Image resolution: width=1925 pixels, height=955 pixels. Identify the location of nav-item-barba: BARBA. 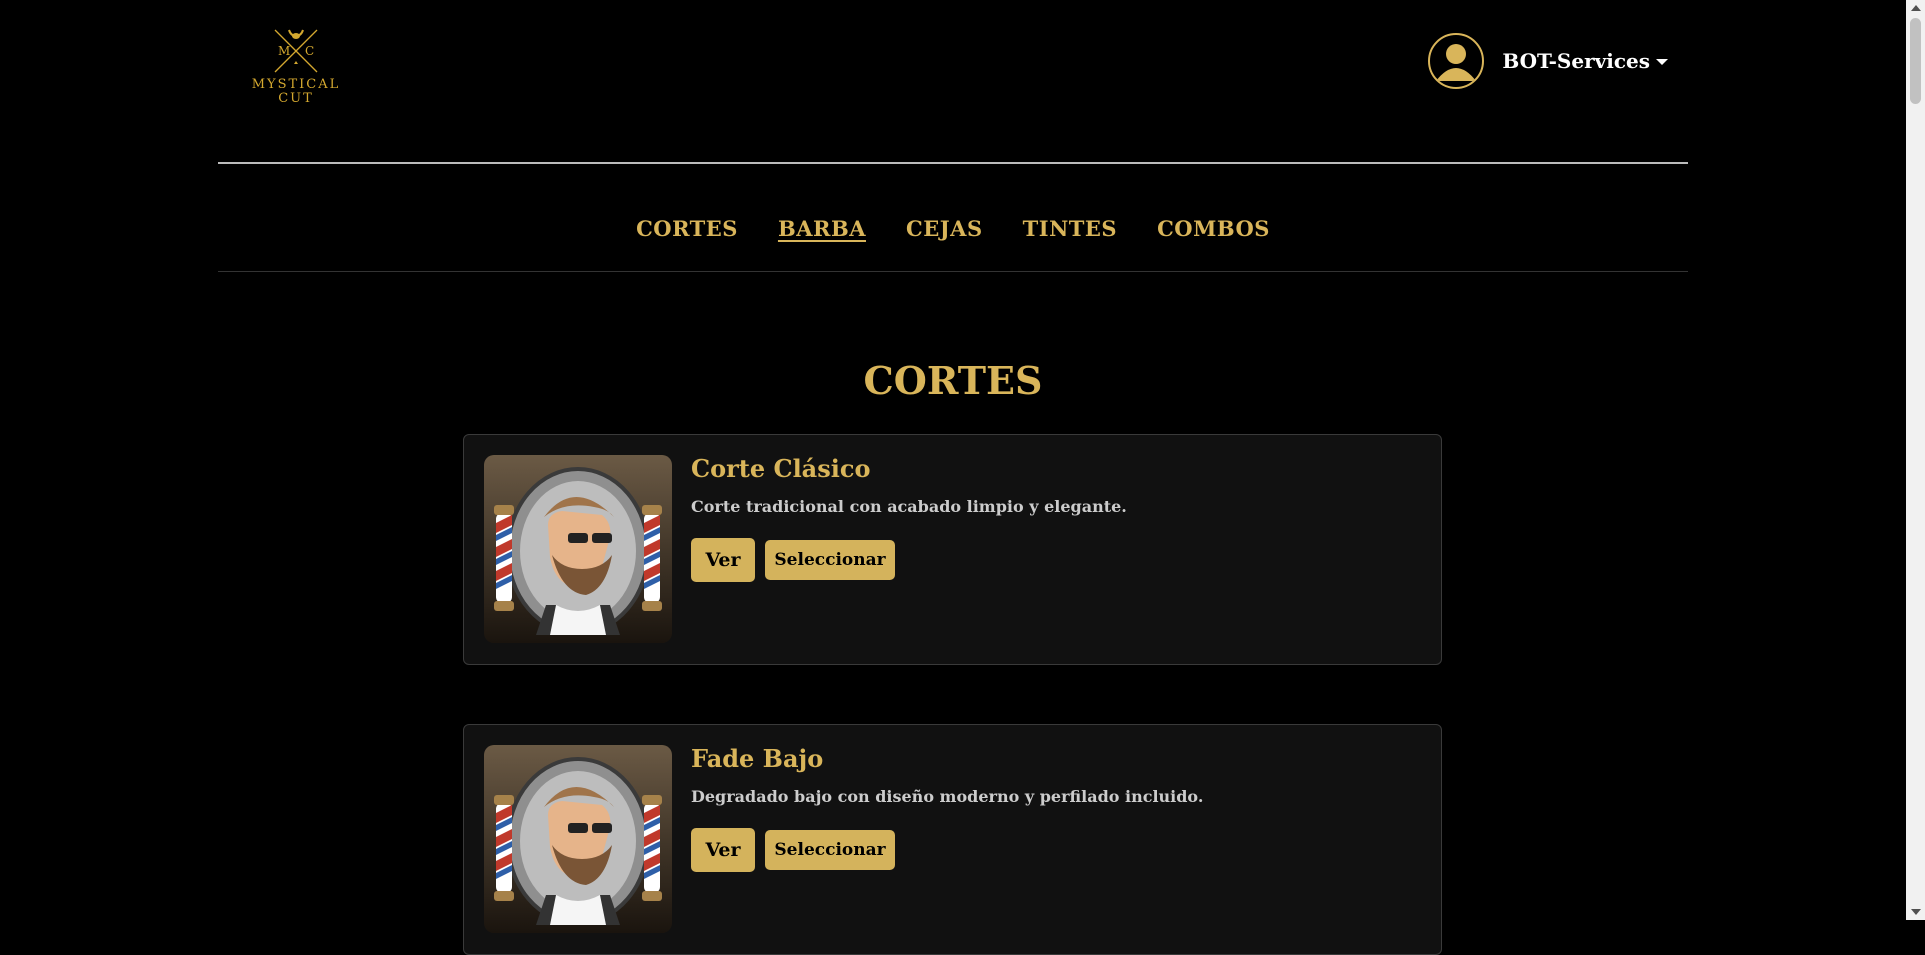
(822, 228).